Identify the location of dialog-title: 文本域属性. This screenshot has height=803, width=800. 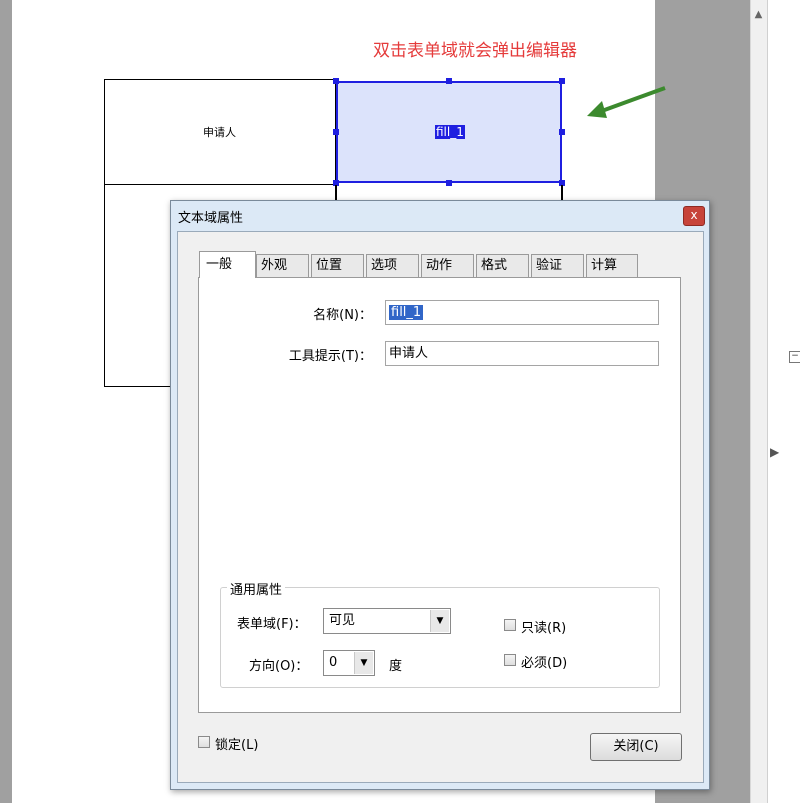
(211, 218).